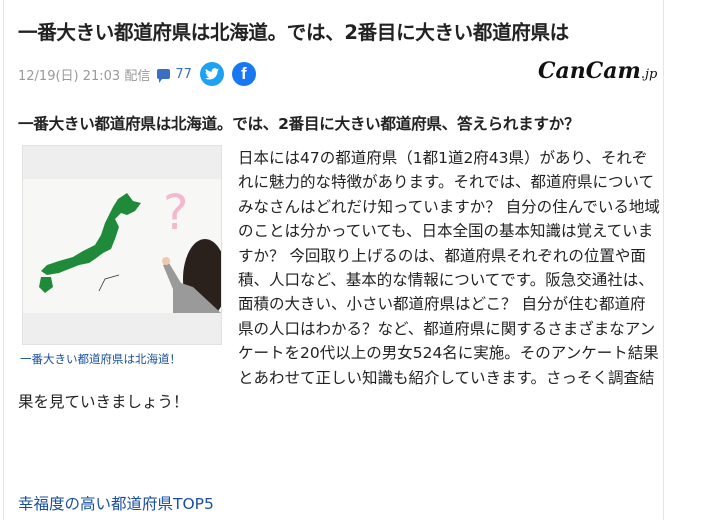  What do you see at coordinates (183, 74) in the screenshot?
I see `comment-count: 77` at bounding box center [183, 74].